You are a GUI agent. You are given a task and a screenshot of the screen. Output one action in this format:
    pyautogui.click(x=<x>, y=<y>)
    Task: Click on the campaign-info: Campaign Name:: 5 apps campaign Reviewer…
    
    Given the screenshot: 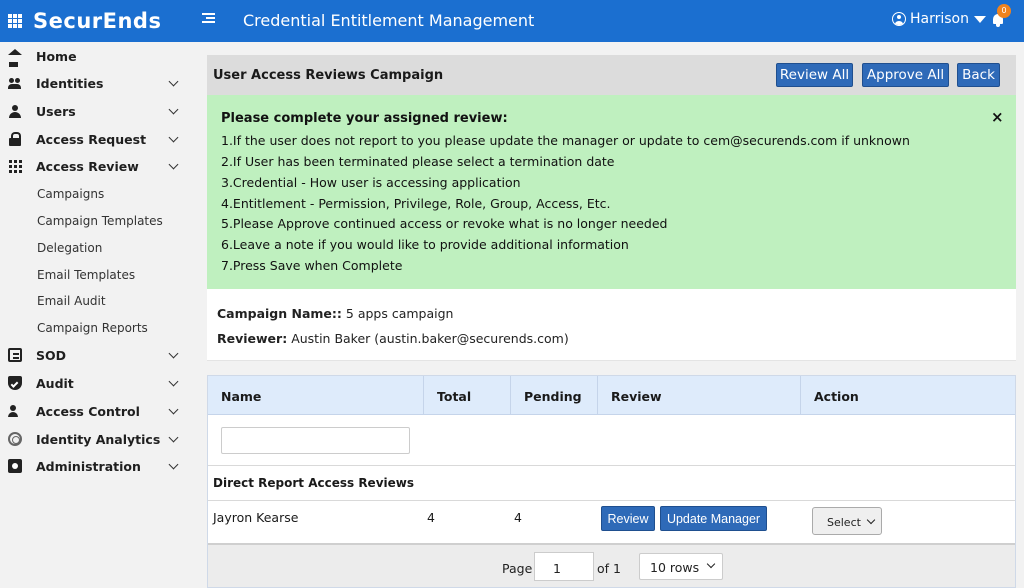 What is the action you would take?
    pyautogui.click(x=611, y=325)
    